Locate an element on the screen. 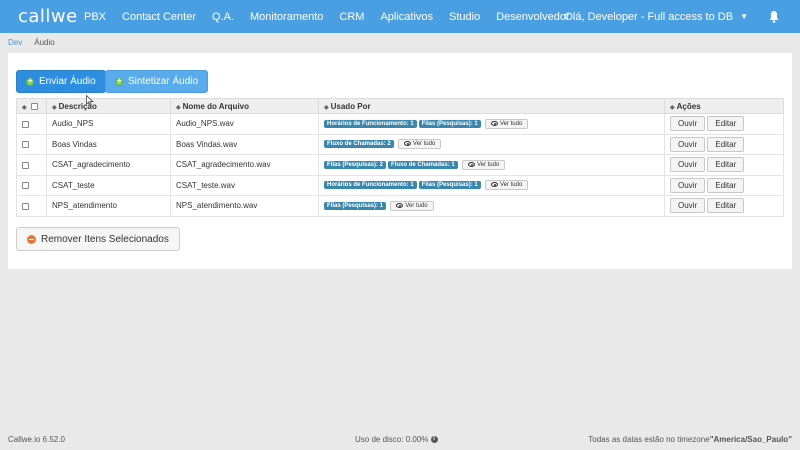 The image size is (800, 450). header-used-by: ◆ Usado Por is located at coordinates (491, 106).